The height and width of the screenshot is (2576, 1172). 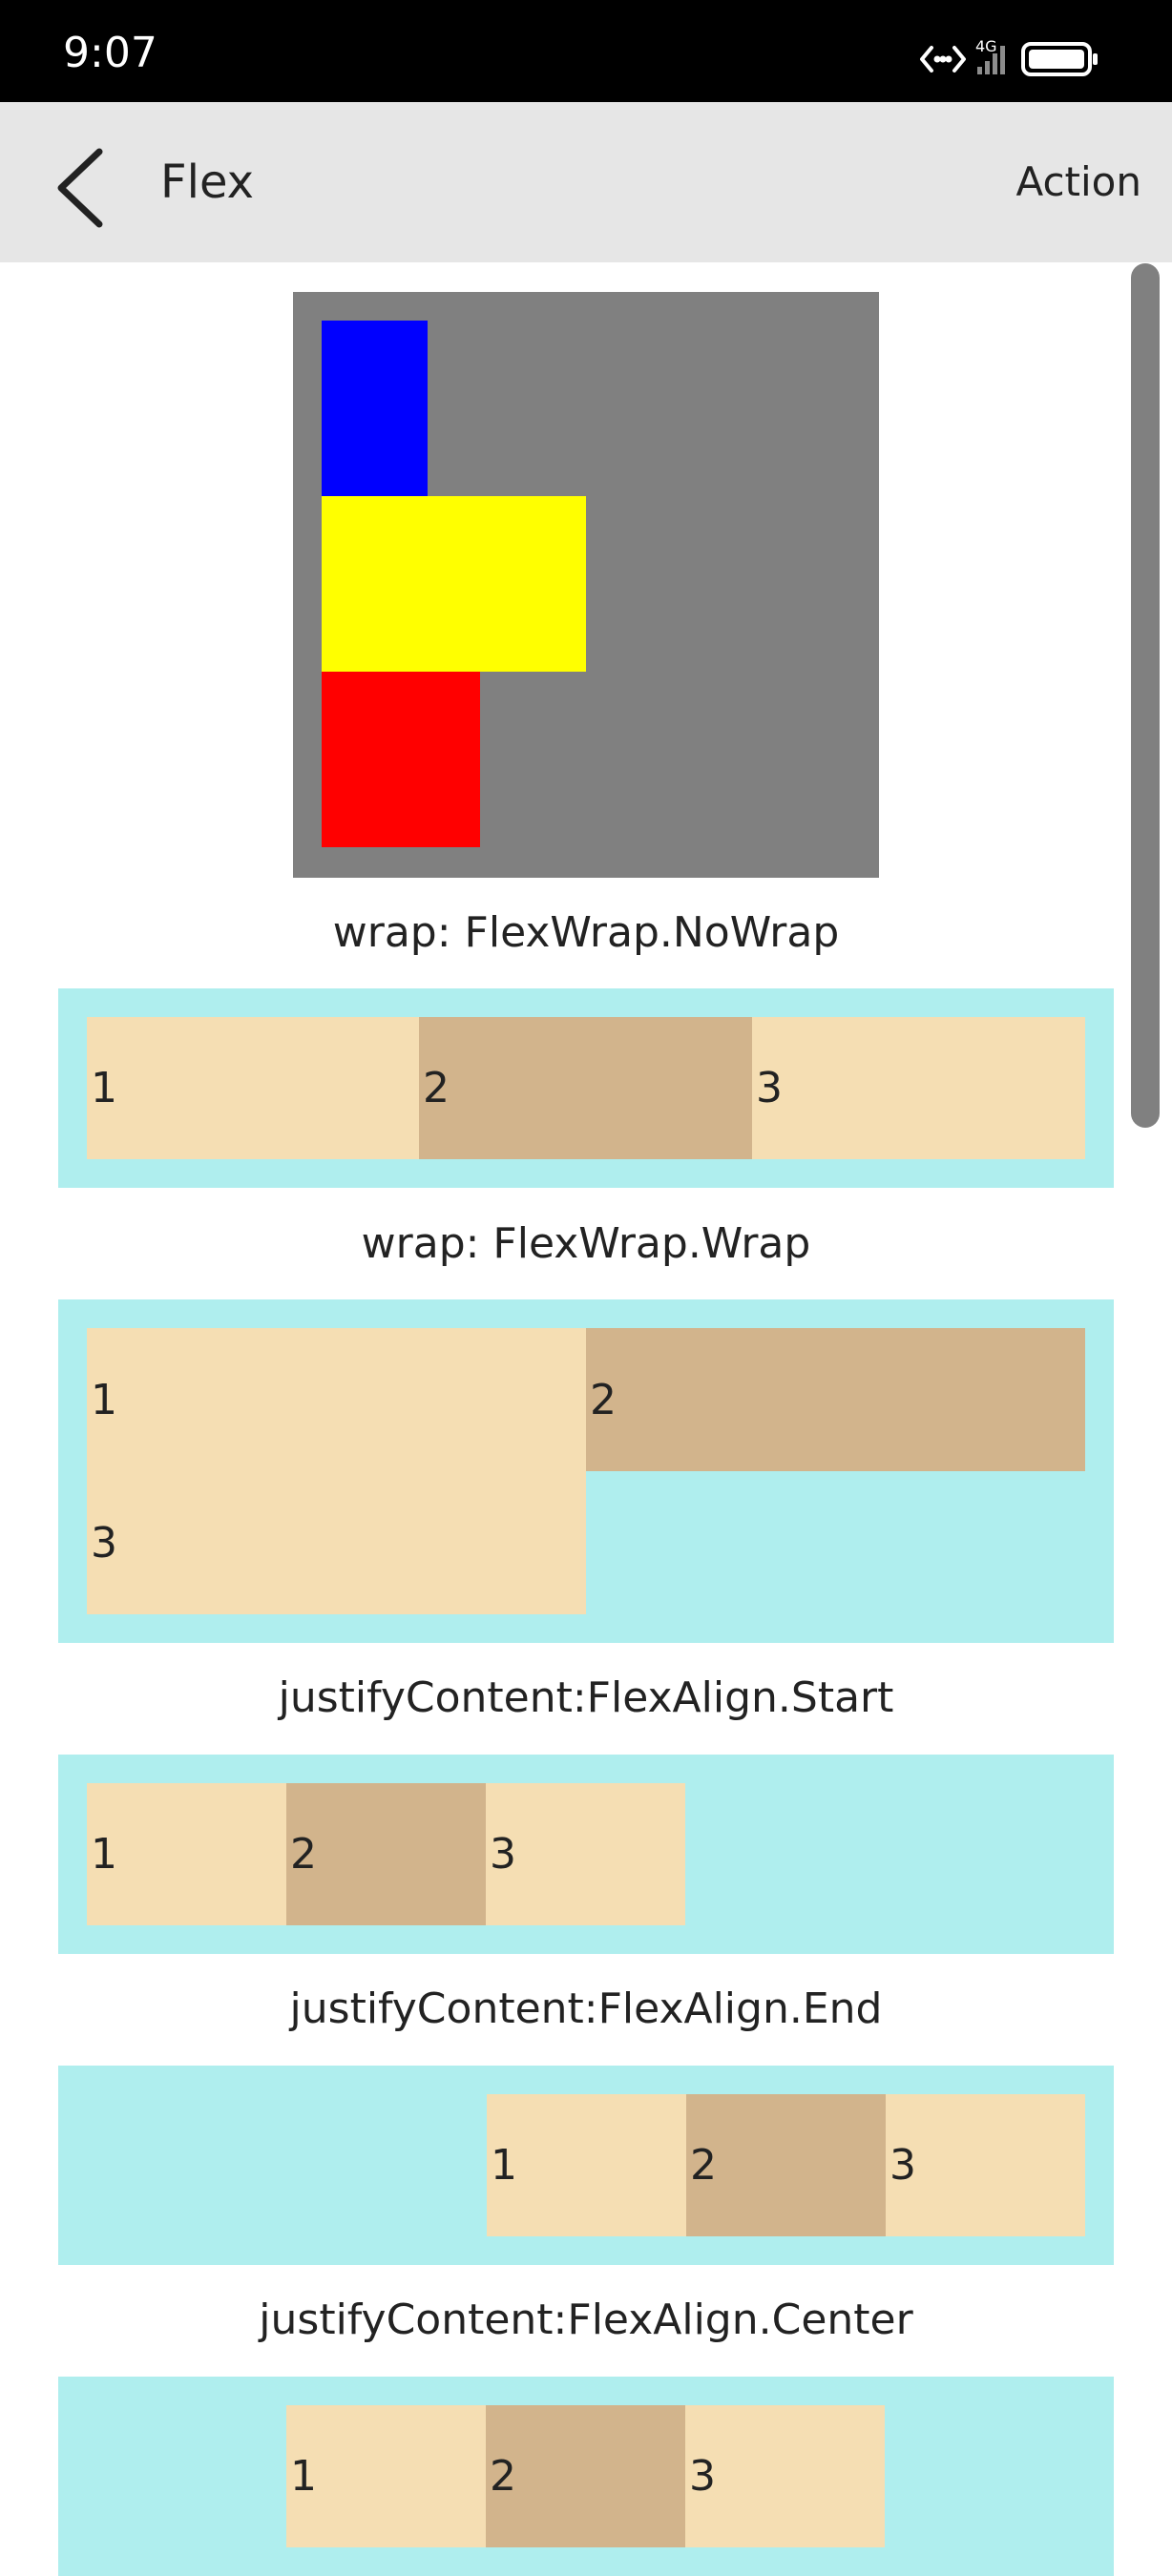 What do you see at coordinates (401, 759) in the screenshot?
I see `red-block` at bounding box center [401, 759].